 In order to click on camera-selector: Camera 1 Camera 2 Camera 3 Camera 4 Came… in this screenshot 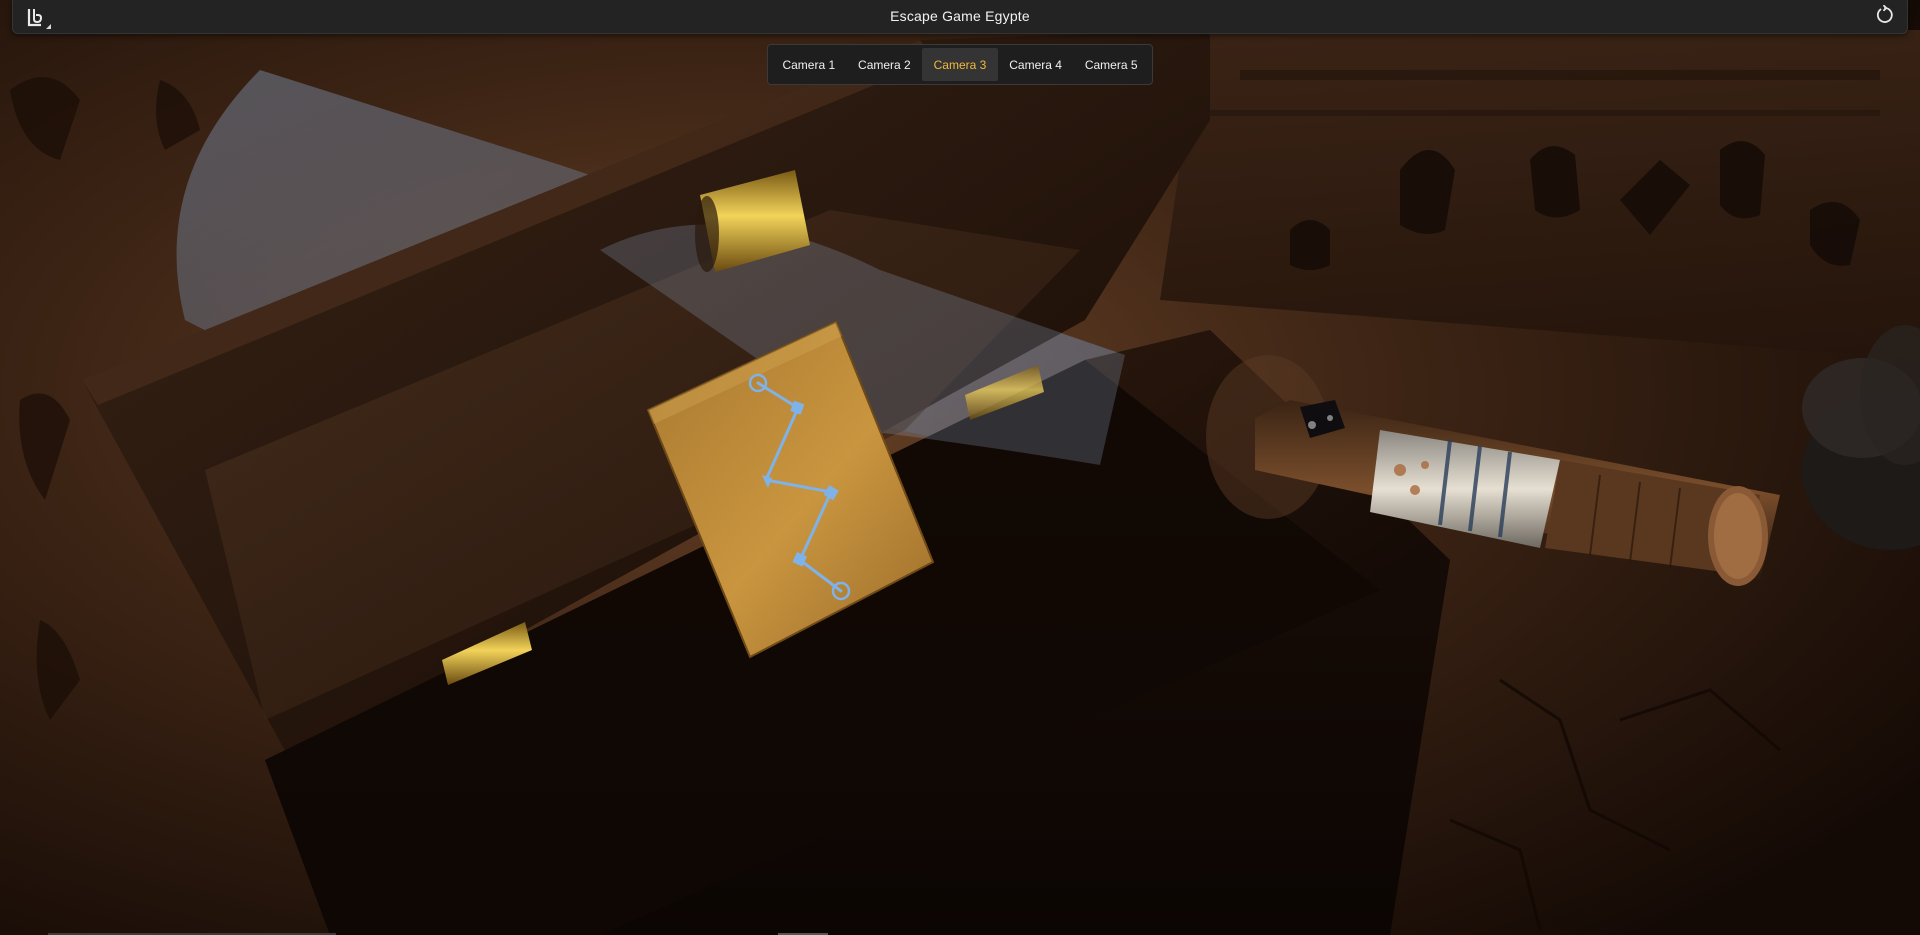, I will do `click(960, 64)`.